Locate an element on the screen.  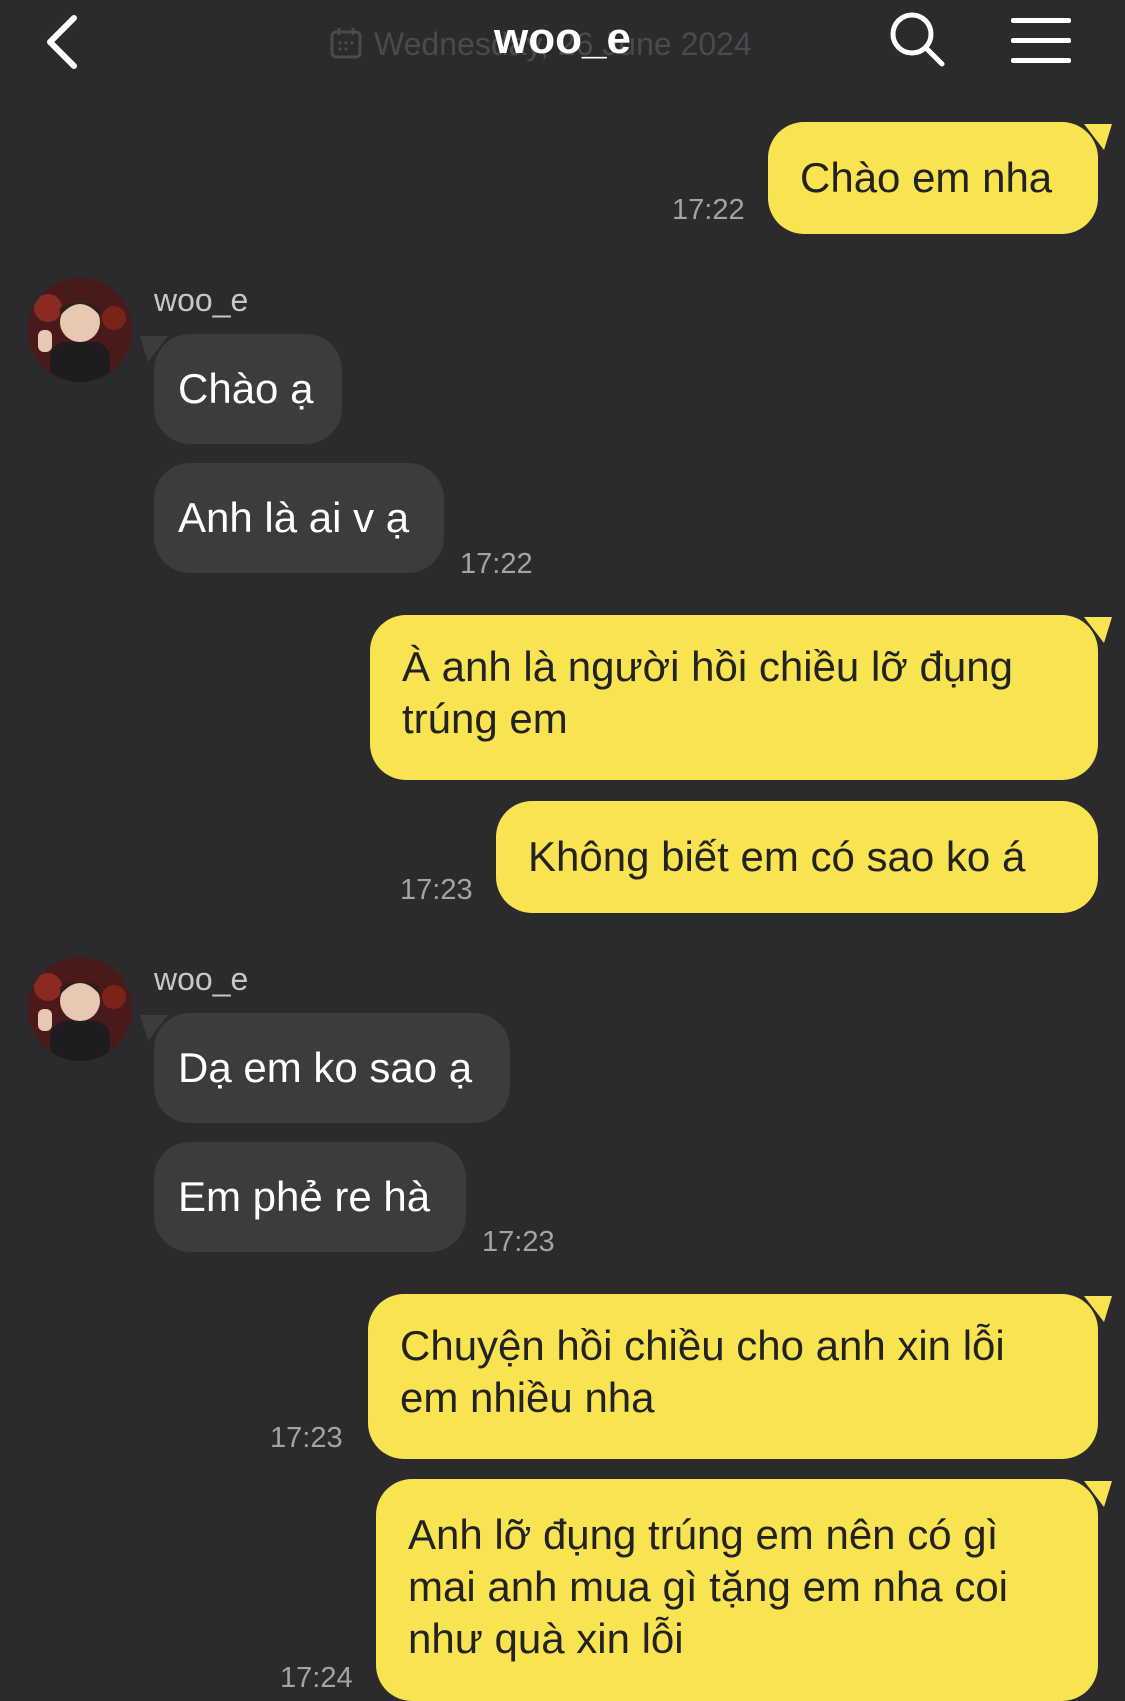
message-text: Không biết em có sao ko á is located at coordinates (777, 856).